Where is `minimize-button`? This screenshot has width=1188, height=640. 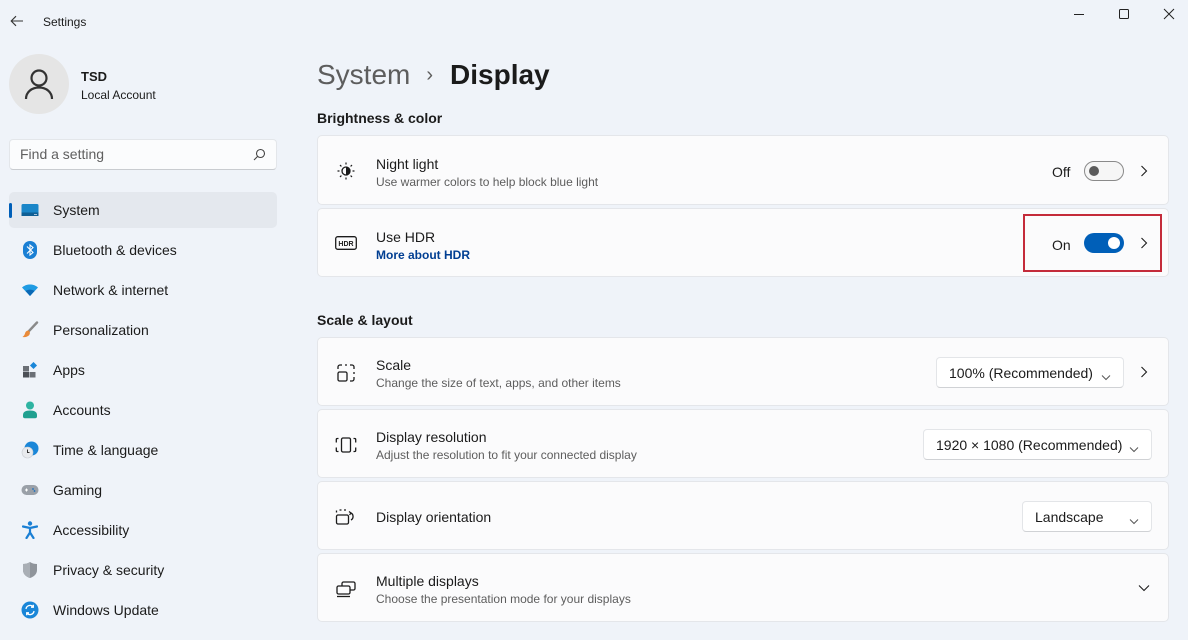 minimize-button is located at coordinates (1079, 14).